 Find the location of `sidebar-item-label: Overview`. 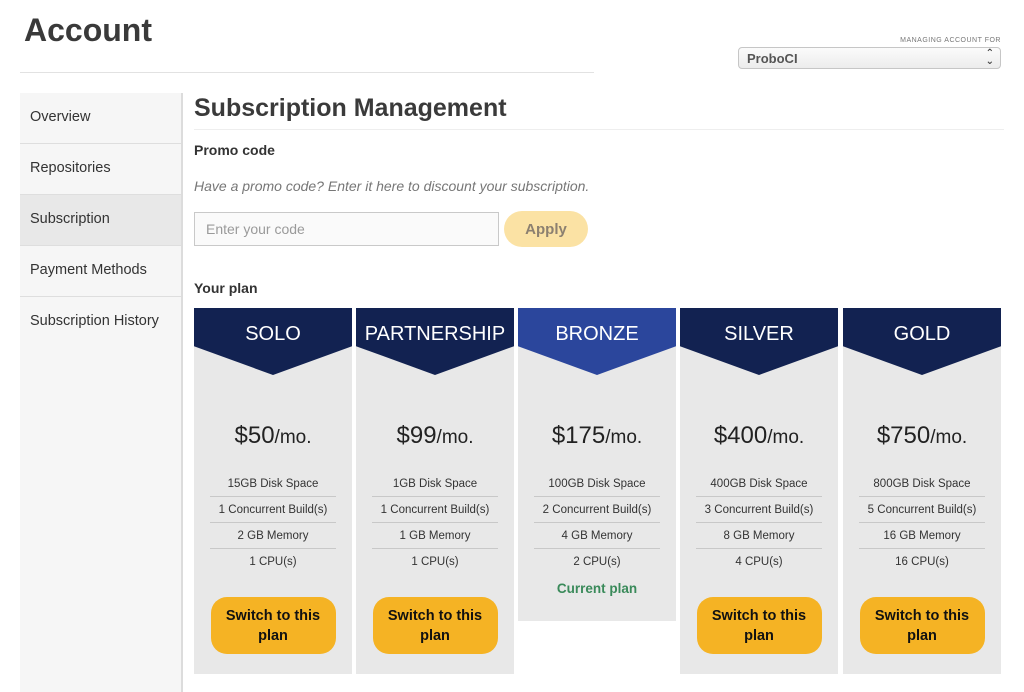

sidebar-item-label: Overview is located at coordinates (60, 117).